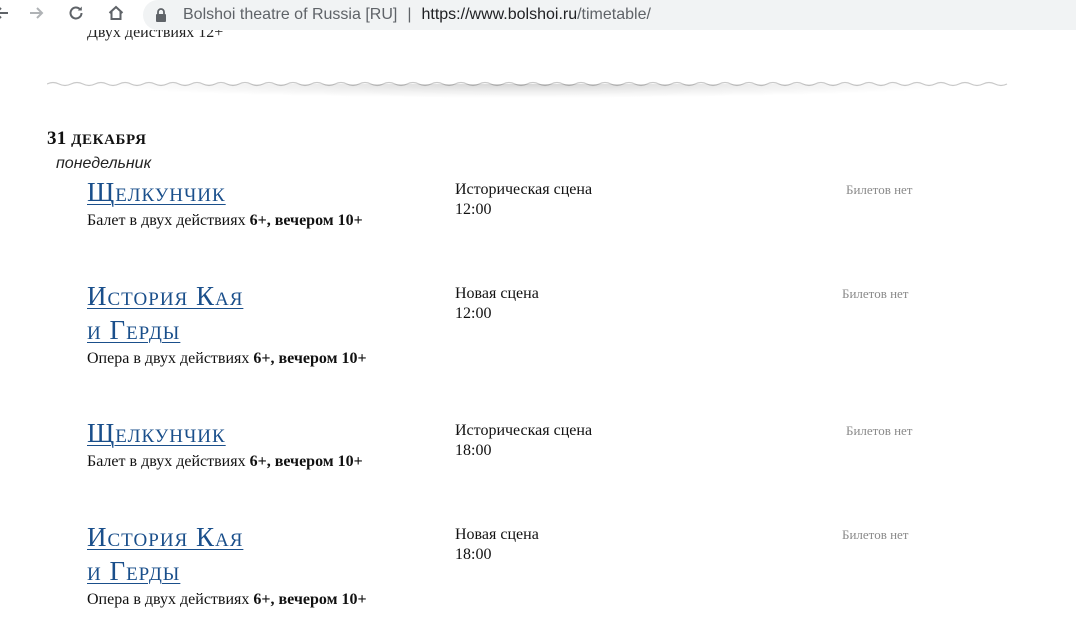  I want to click on divider-shadow, so click(528, 91).